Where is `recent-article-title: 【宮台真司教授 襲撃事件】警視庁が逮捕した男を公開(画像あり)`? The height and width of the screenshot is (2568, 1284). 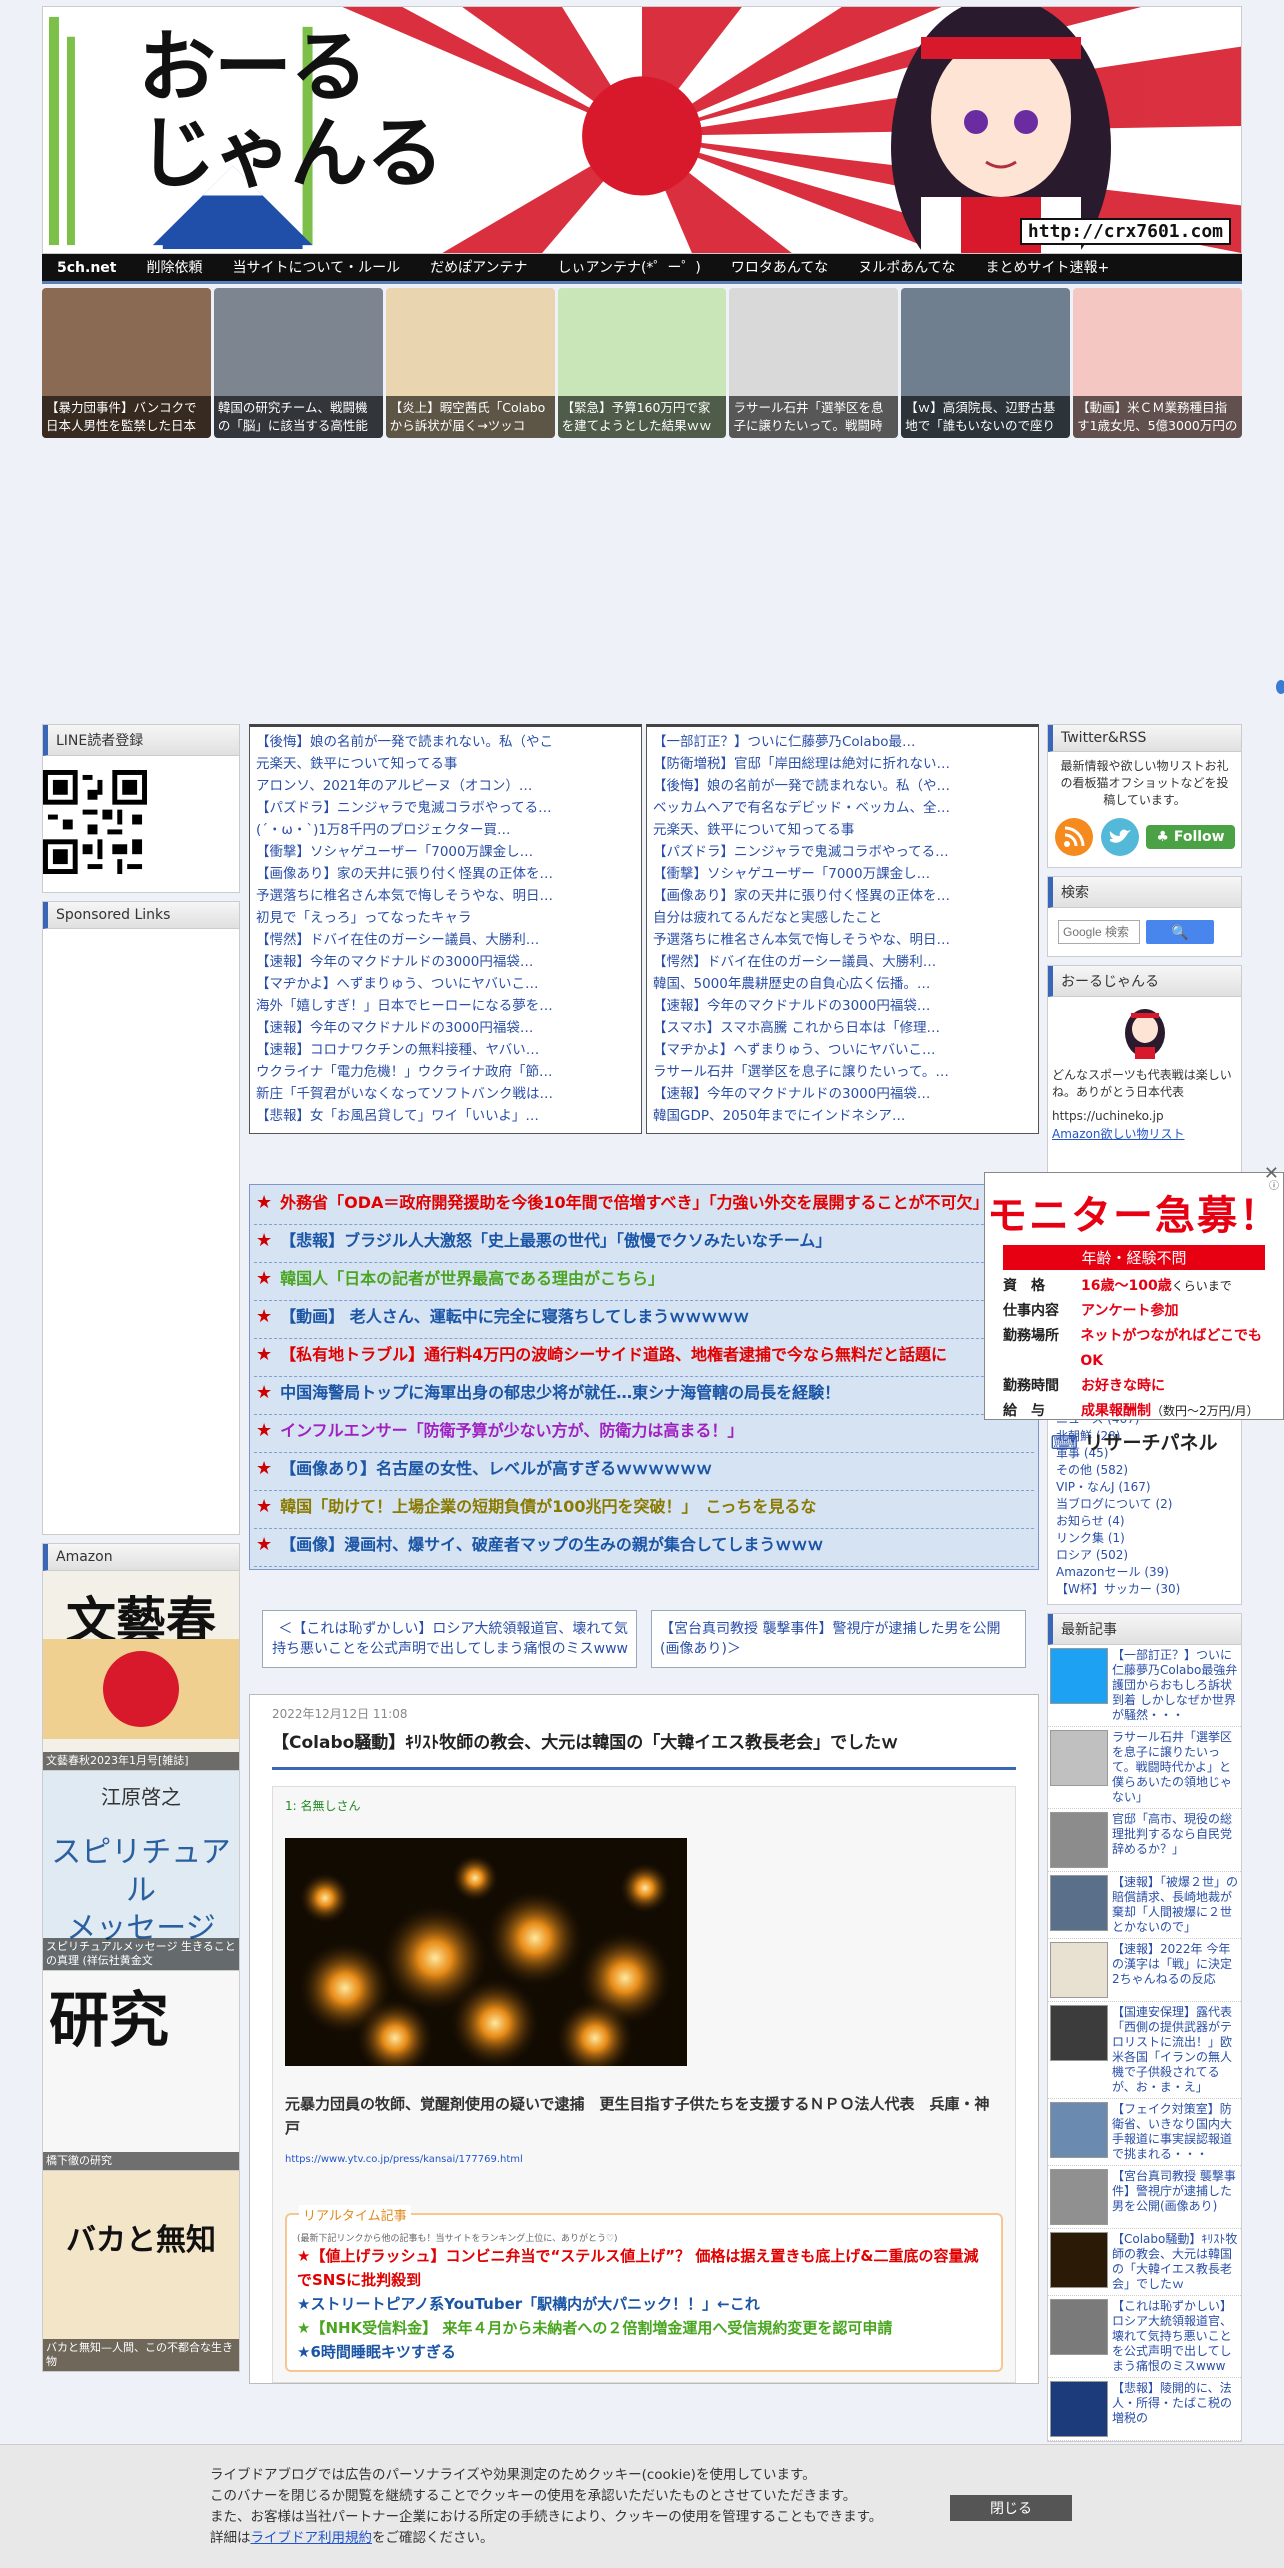
recent-article-title: 【宮台真司教授 襲撃事件】警視庁が逮捕した男を公開(画像あり) is located at coordinates (1175, 2197).